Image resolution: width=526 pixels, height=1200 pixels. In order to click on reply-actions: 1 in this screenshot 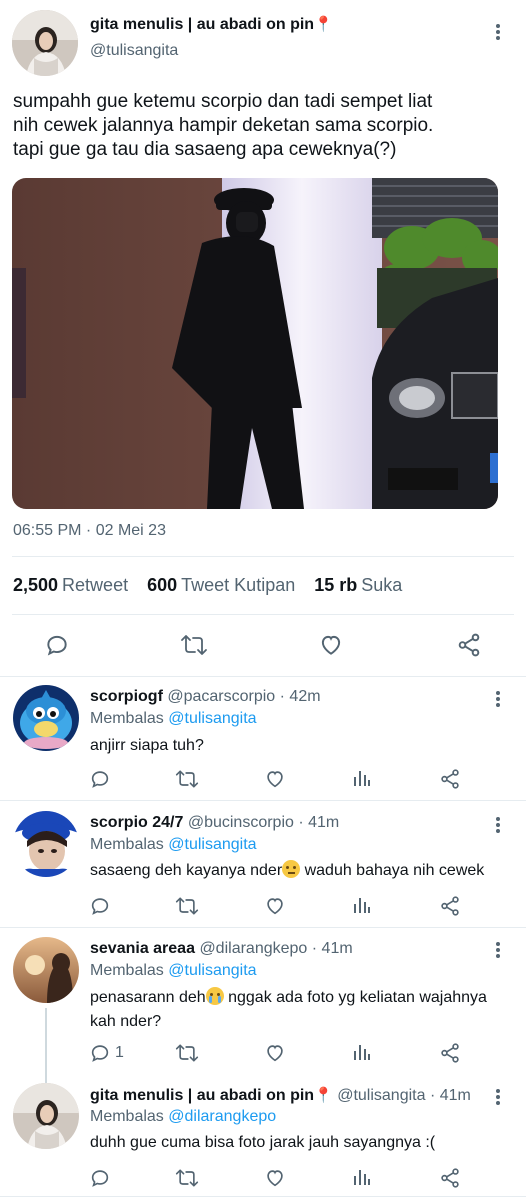, I will do `click(263, 1055)`.